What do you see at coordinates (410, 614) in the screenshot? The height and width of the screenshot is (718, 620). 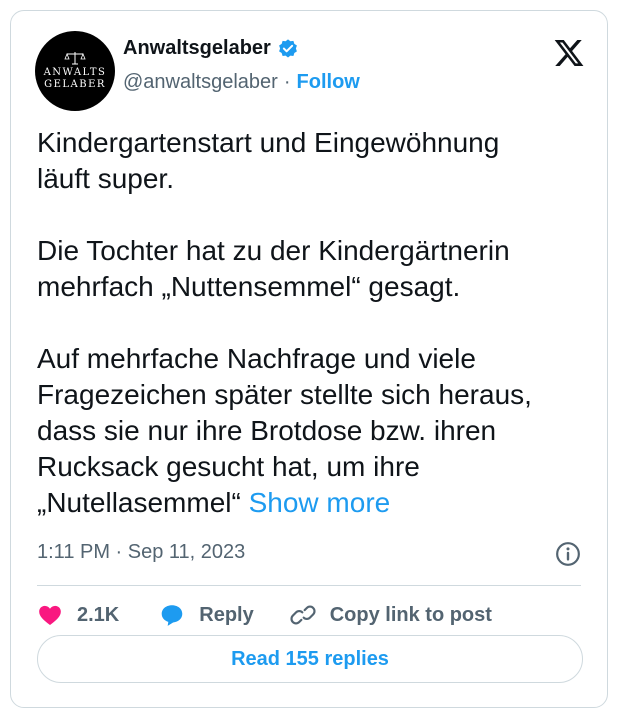 I see `copy-link-label: Copy link to post` at bounding box center [410, 614].